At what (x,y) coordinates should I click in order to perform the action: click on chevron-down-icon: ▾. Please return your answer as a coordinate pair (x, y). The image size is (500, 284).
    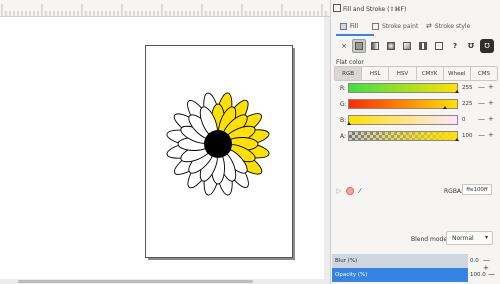
    Looking at the image, I should click on (486, 237).